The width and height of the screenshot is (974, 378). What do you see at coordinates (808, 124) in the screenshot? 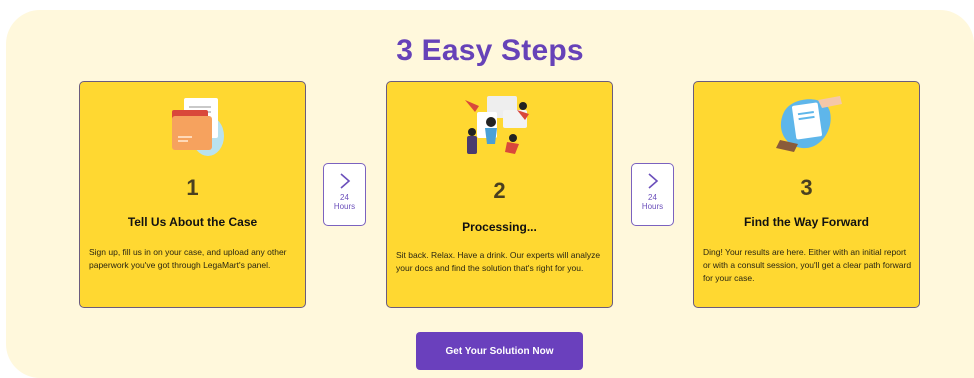
I see `handover-document-icon` at bounding box center [808, 124].